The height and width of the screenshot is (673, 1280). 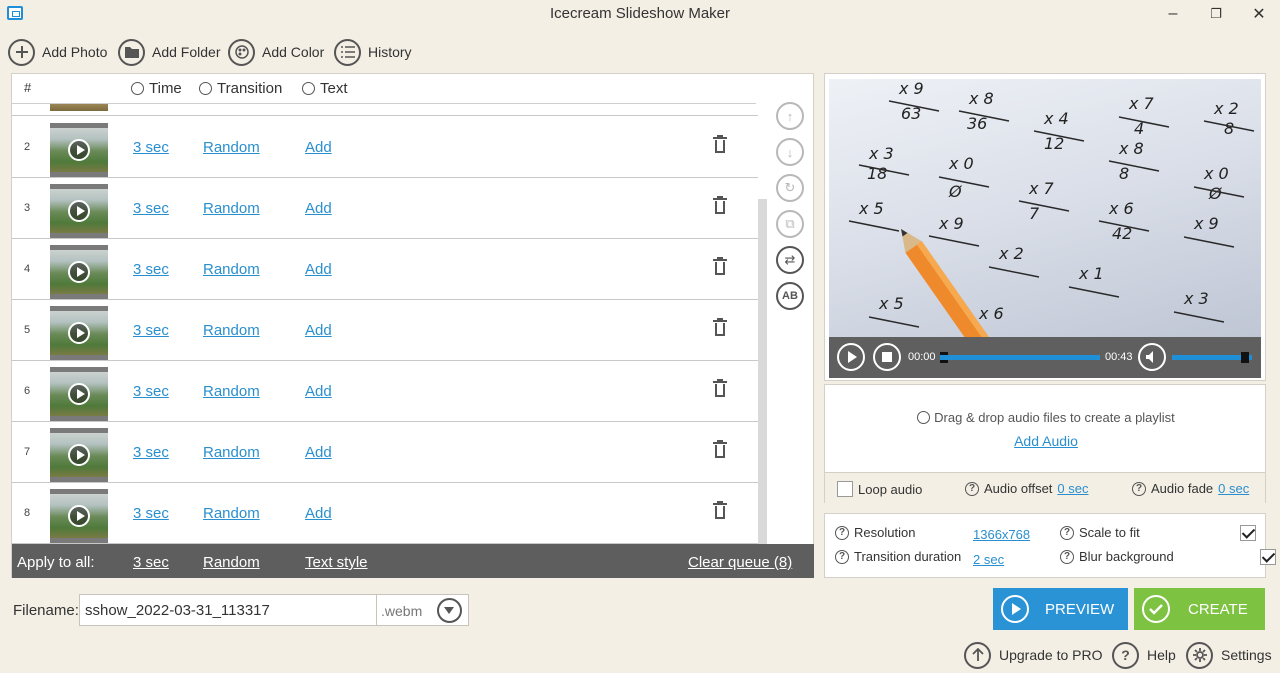 What do you see at coordinates (385, 330) in the screenshot?
I see `slide-row: 5 3 sec Random Add` at bounding box center [385, 330].